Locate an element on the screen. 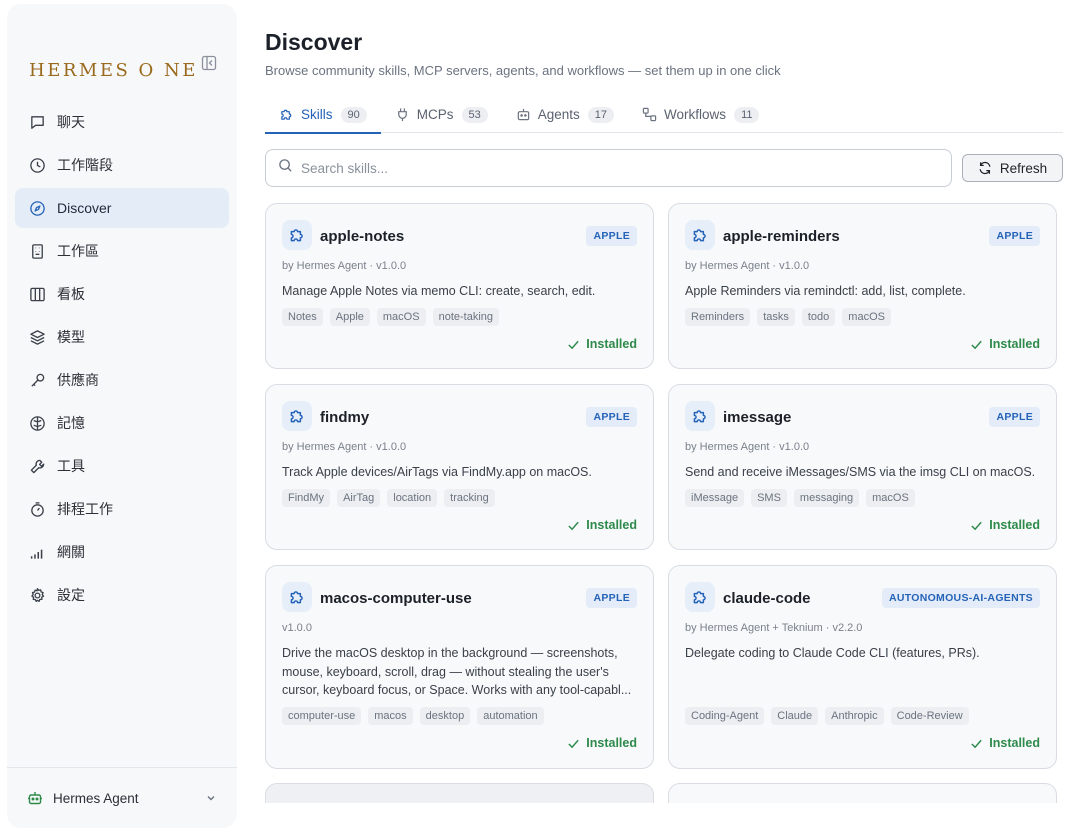 The height and width of the screenshot is (838, 1089). sidebar-item-settings: 設定 is located at coordinates (122, 595).